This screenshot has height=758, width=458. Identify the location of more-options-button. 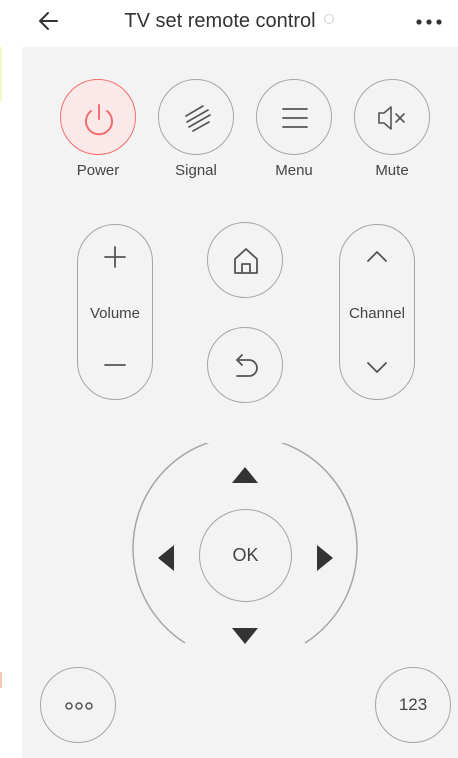
(78, 705).